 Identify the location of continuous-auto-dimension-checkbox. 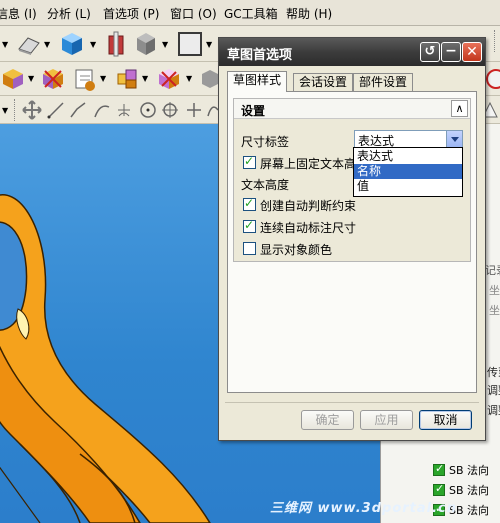
(249, 225).